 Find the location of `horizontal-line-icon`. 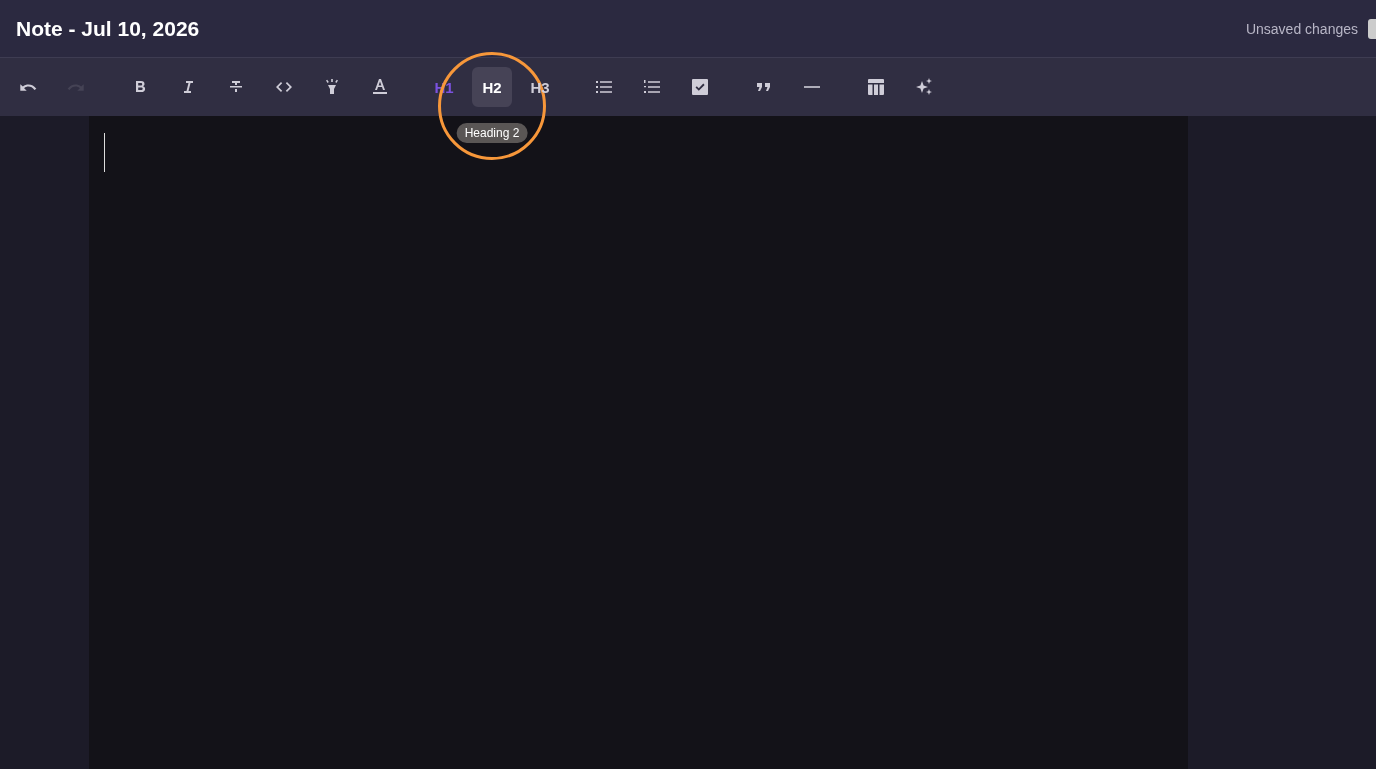

horizontal-line-icon is located at coordinates (812, 87).